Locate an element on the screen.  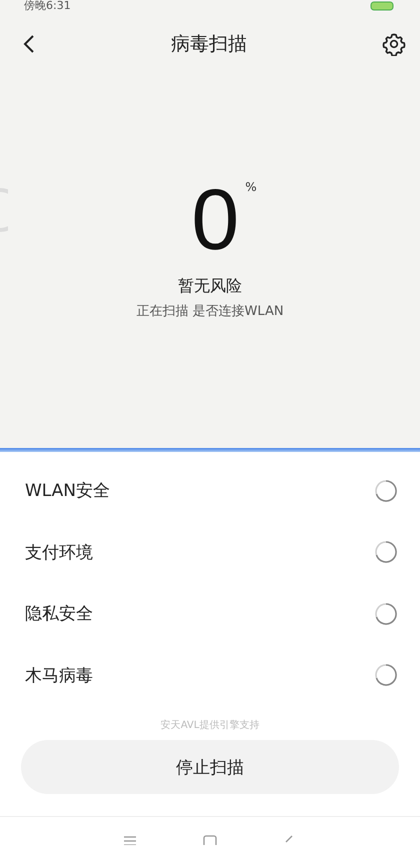
stop-scan-button: 停止扫描 is located at coordinates (210, 767).